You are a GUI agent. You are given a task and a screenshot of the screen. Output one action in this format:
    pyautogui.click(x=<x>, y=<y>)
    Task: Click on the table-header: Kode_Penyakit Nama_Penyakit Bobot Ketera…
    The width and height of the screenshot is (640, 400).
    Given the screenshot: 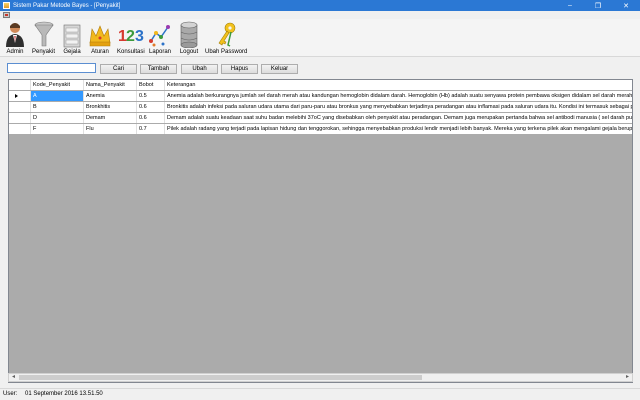 What is the action you would take?
    pyautogui.click(x=320, y=85)
    